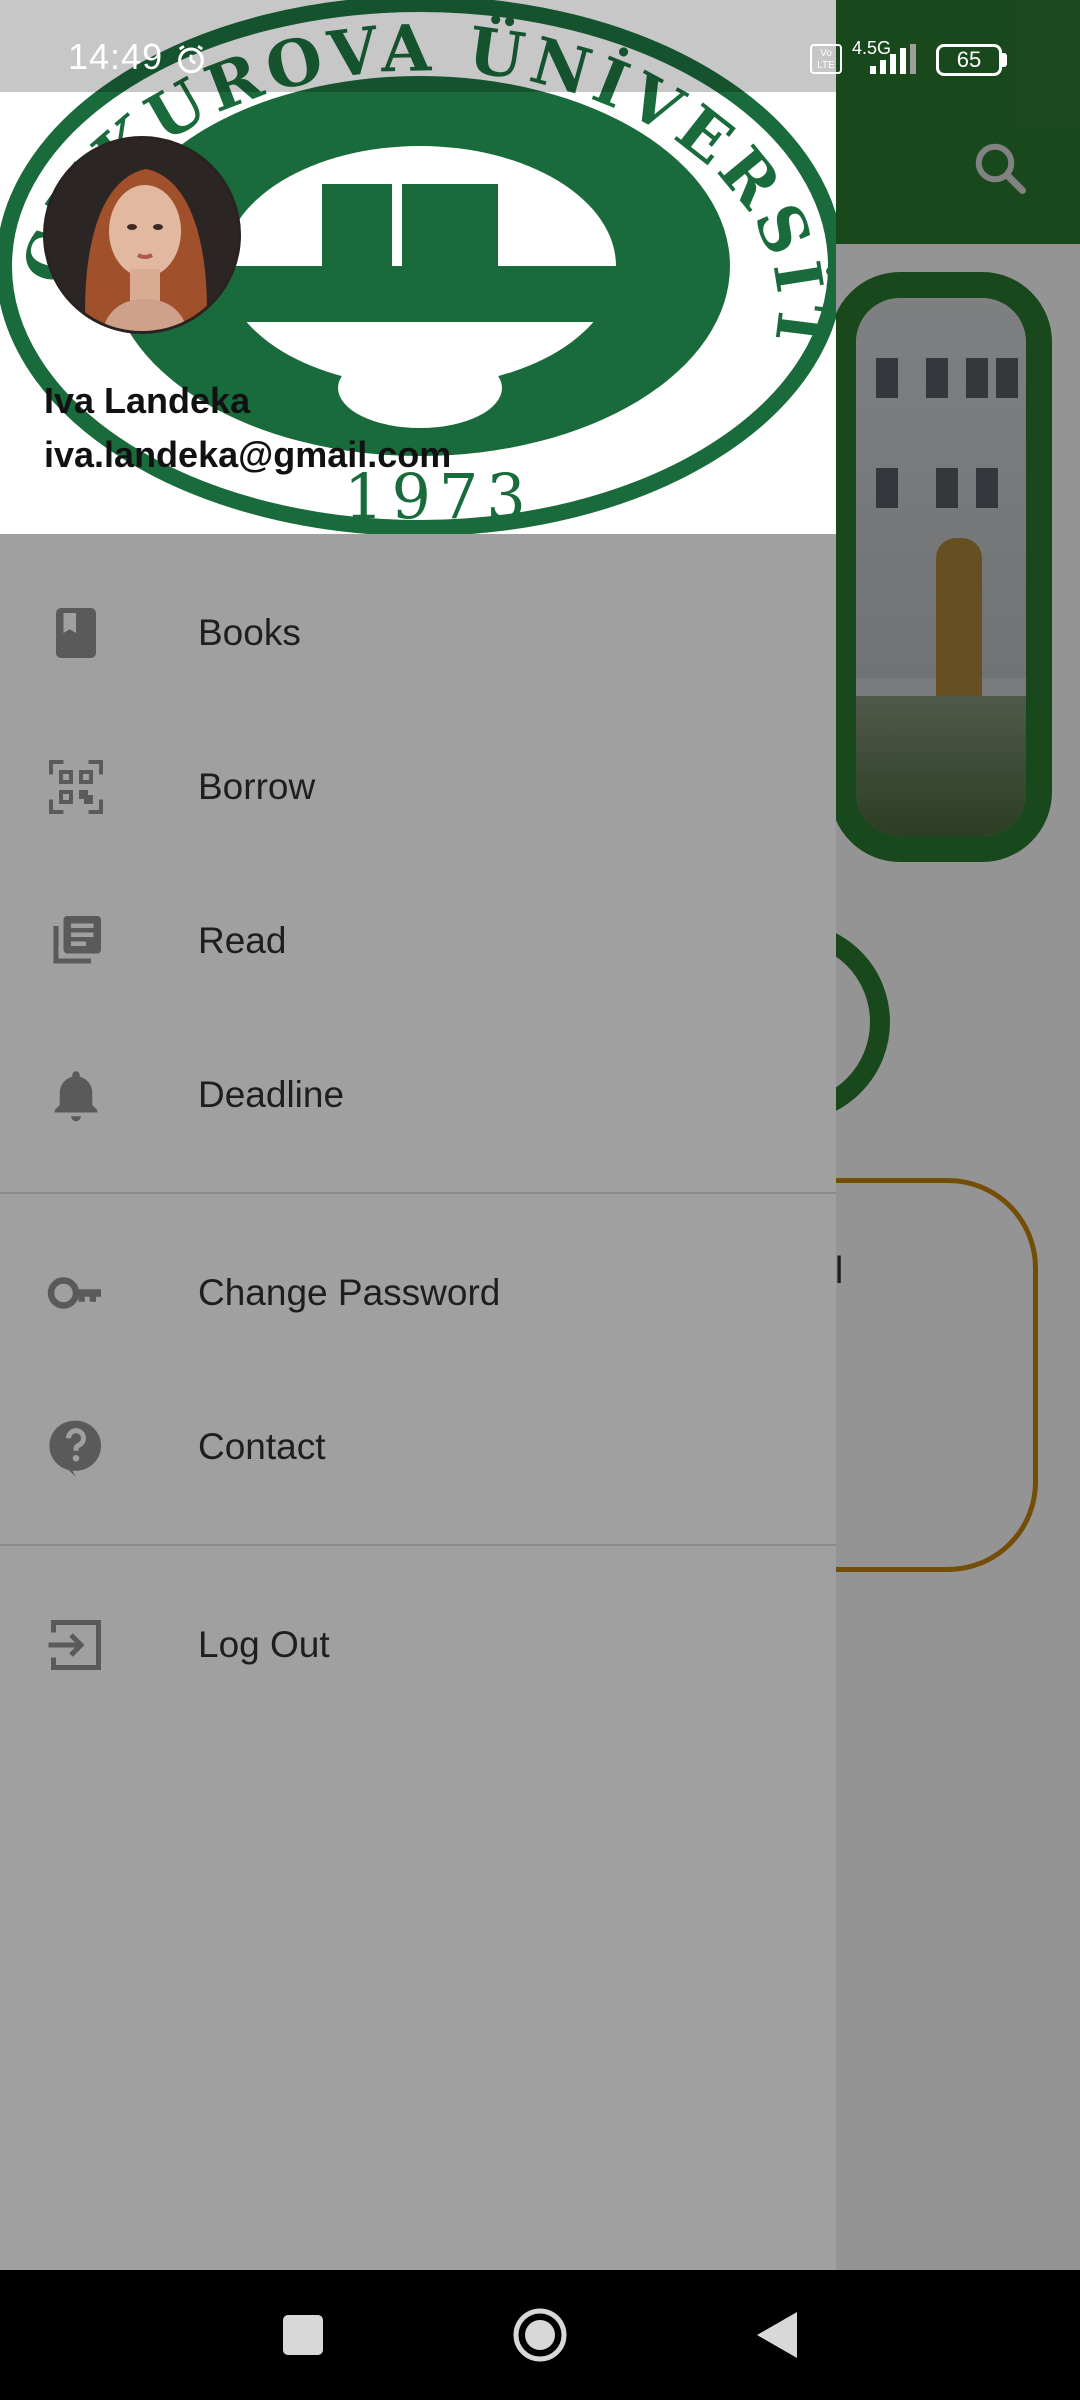 The height and width of the screenshot is (2400, 1080). What do you see at coordinates (74, 1293) in the screenshot?
I see `key-icon` at bounding box center [74, 1293].